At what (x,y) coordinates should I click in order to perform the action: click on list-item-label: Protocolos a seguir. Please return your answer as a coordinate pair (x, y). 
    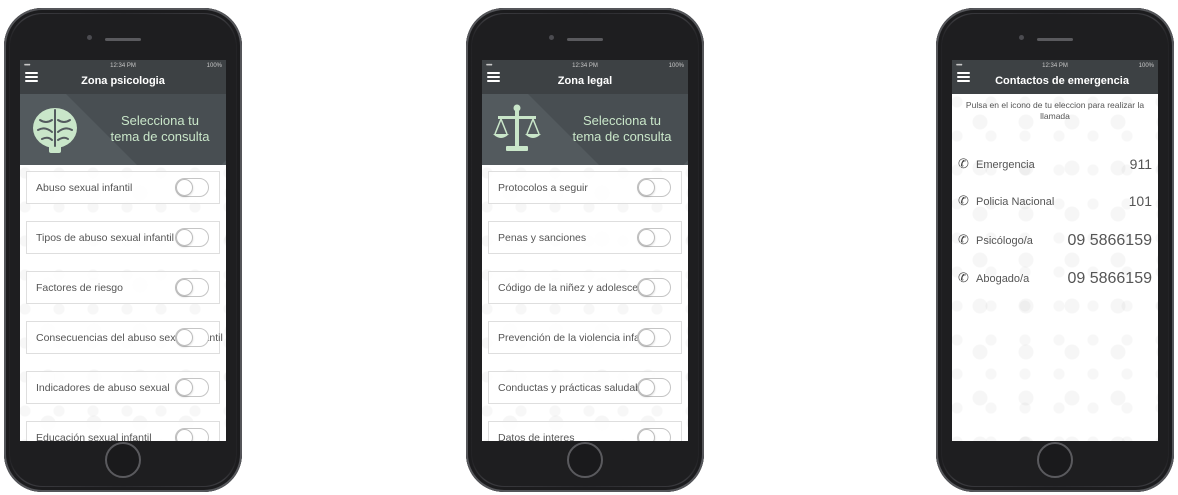
    Looking at the image, I should click on (543, 188).